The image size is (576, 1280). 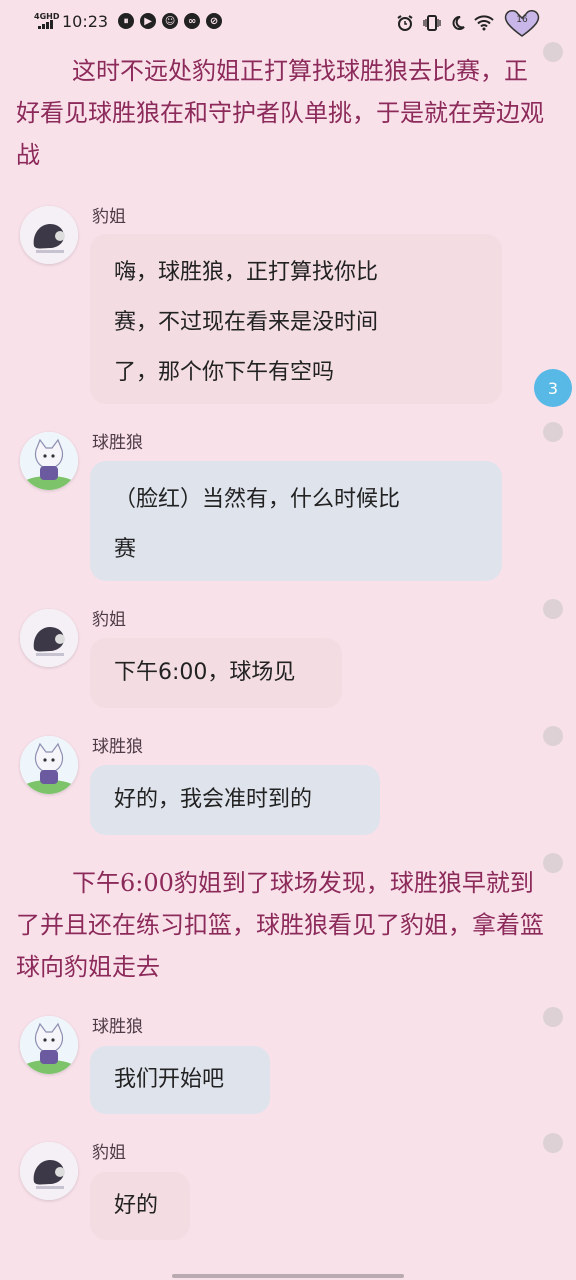 I want to click on status-right: 16, so click(x=469, y=23).